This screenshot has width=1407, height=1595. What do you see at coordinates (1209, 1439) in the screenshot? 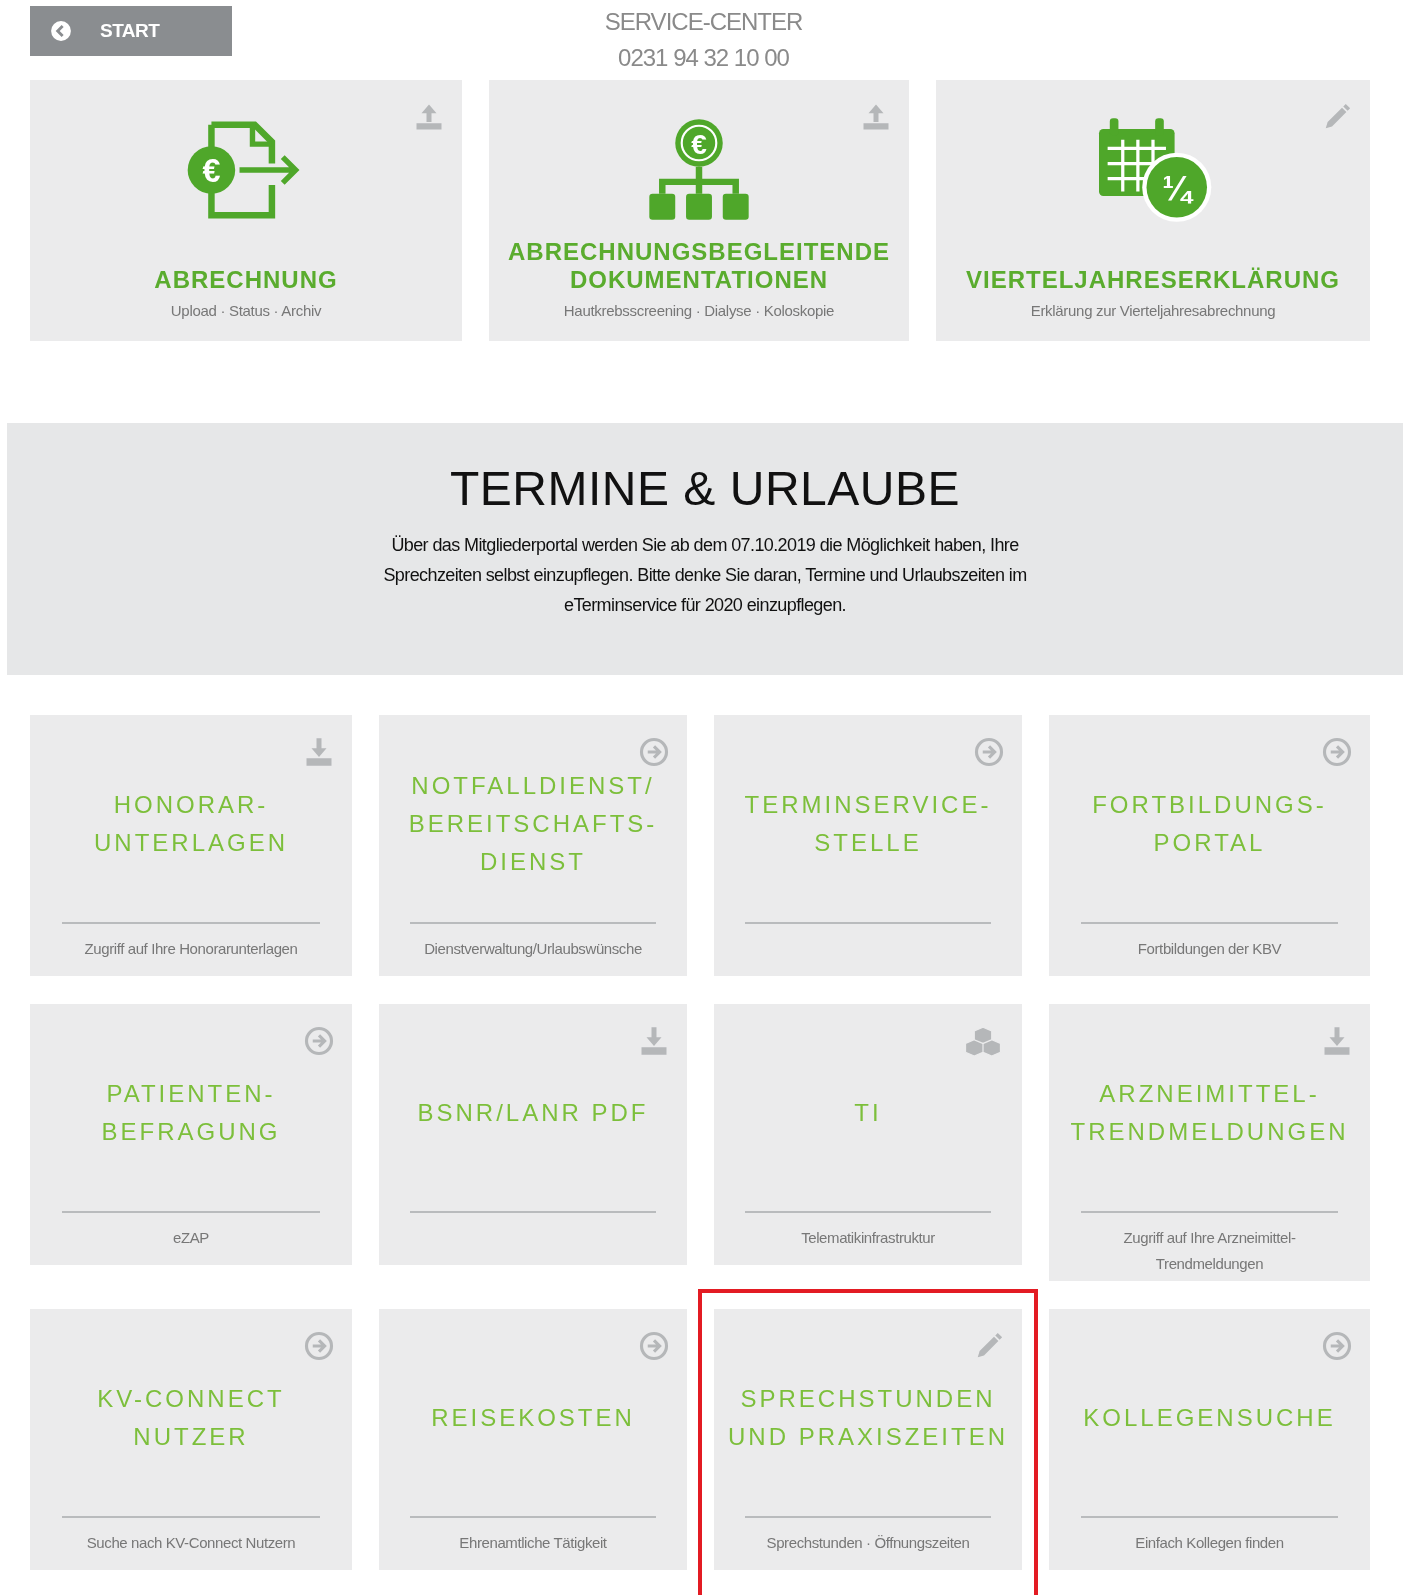
I see `service-tile: KOLLEGENSUCHE Einfach Kollegen finden` at bounding box center [1209, 1439].